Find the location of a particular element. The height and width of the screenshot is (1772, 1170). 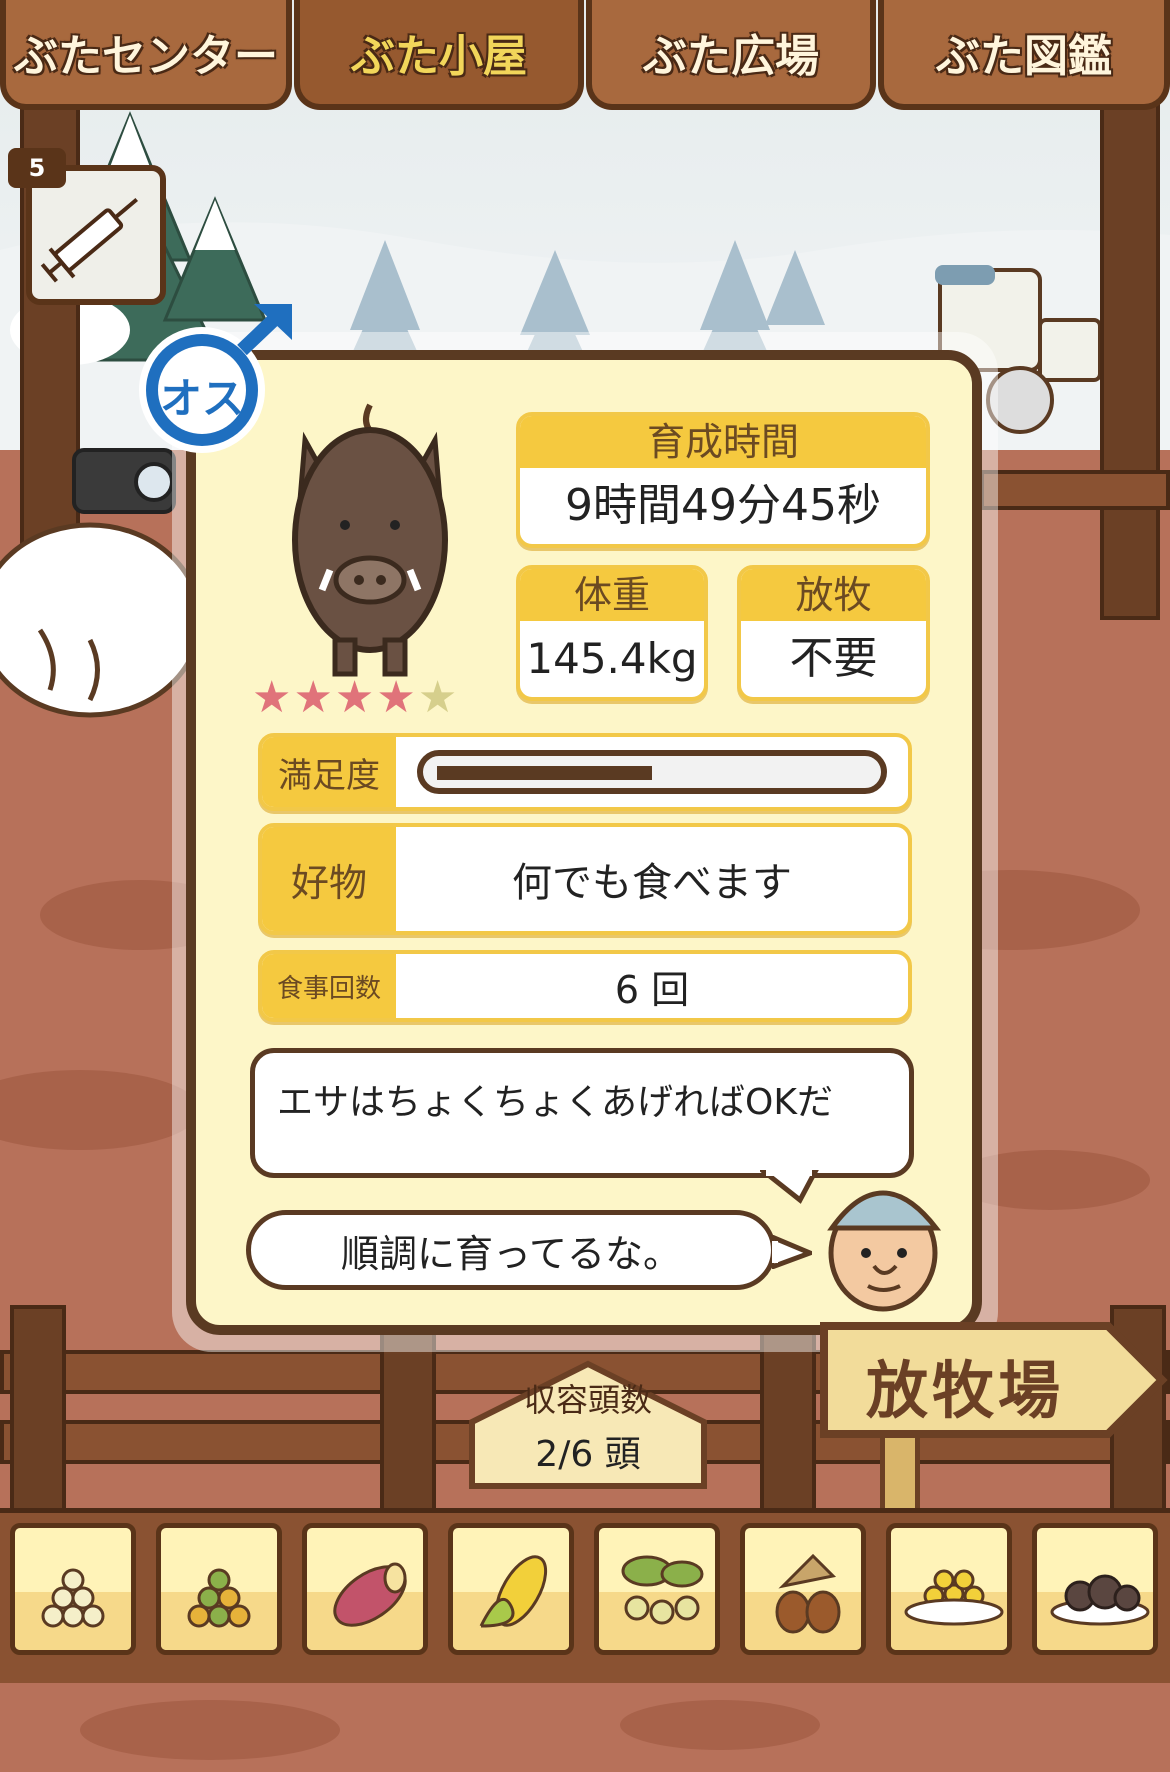

satisfaction-bar-fill is located at coordinates (544, 773).